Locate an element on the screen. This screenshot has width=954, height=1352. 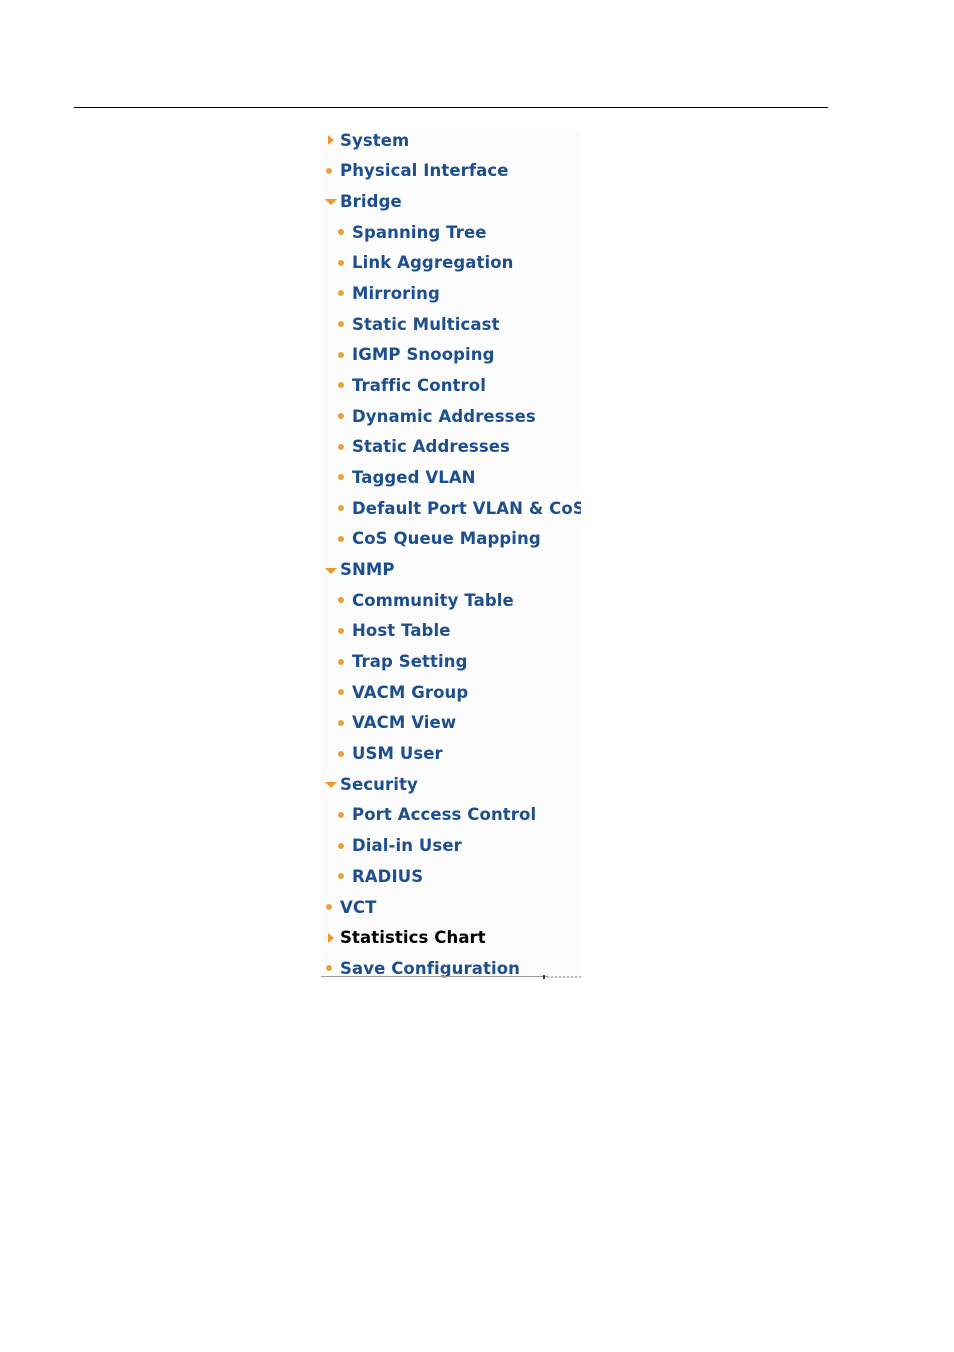
menu-item-label: Save Configuration is located at coordinates (430, 968).